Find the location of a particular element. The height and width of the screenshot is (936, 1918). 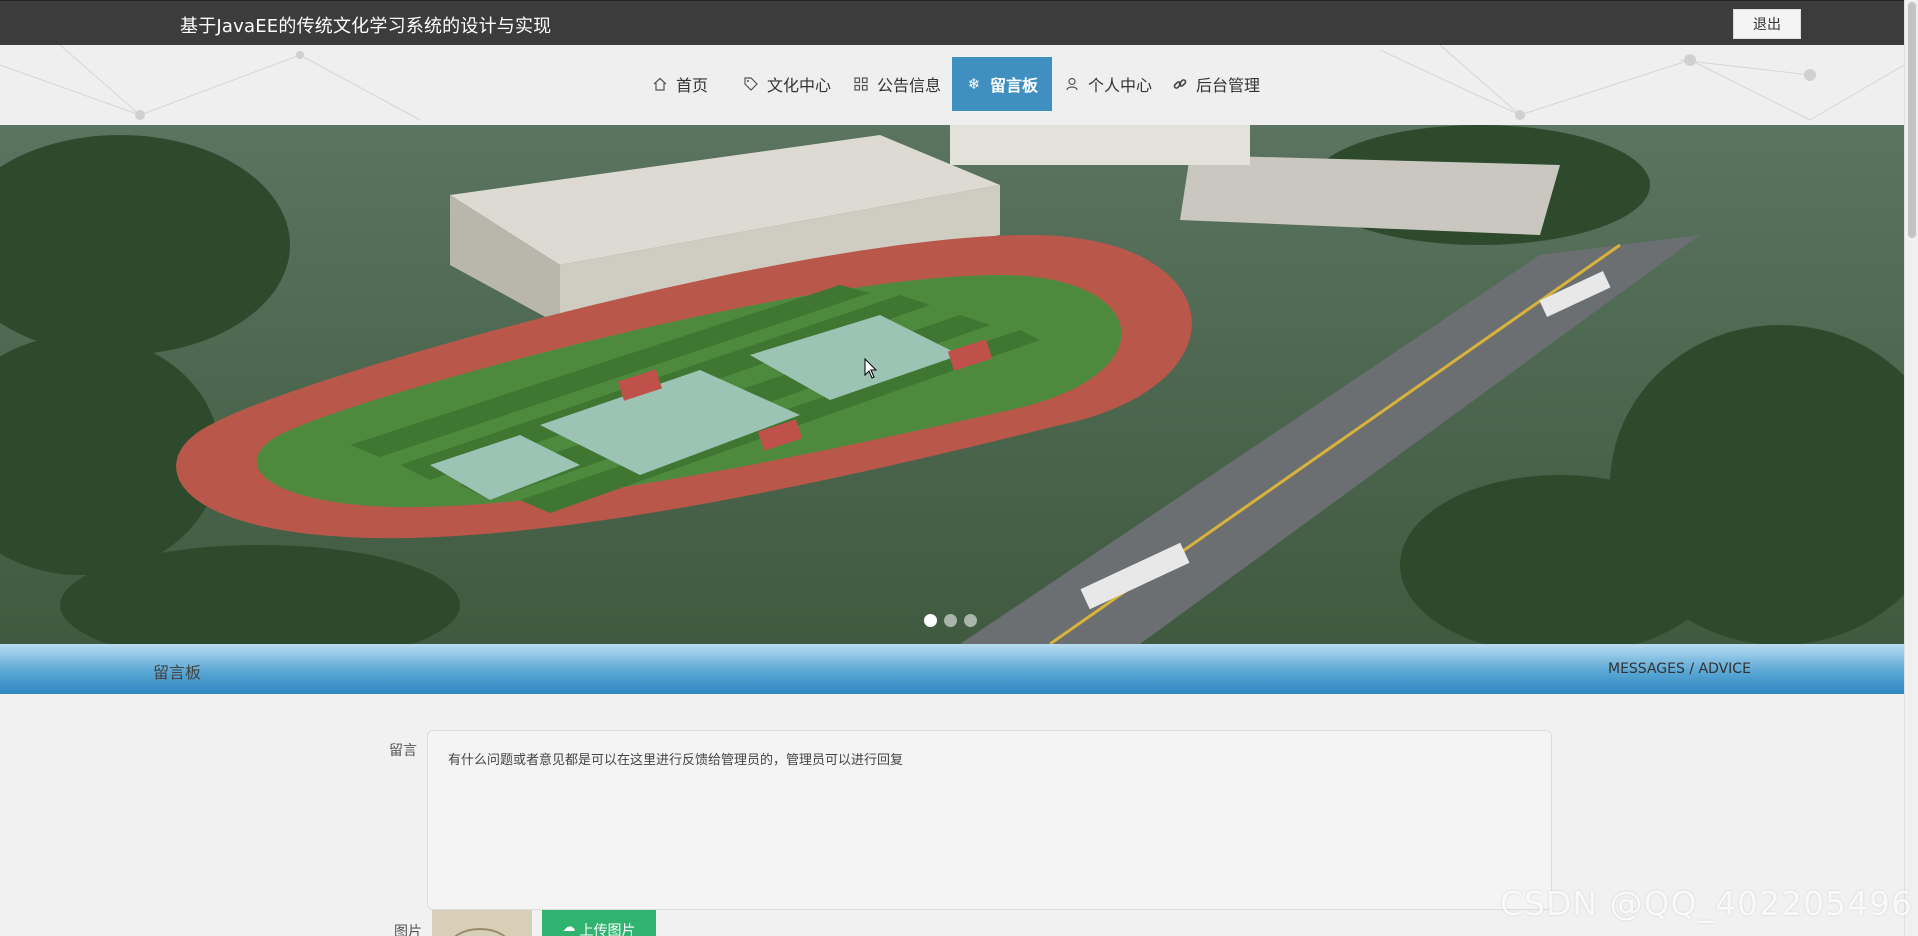

upload-image-button: ☁ 上传图片 is located at coordinates (599, 923).